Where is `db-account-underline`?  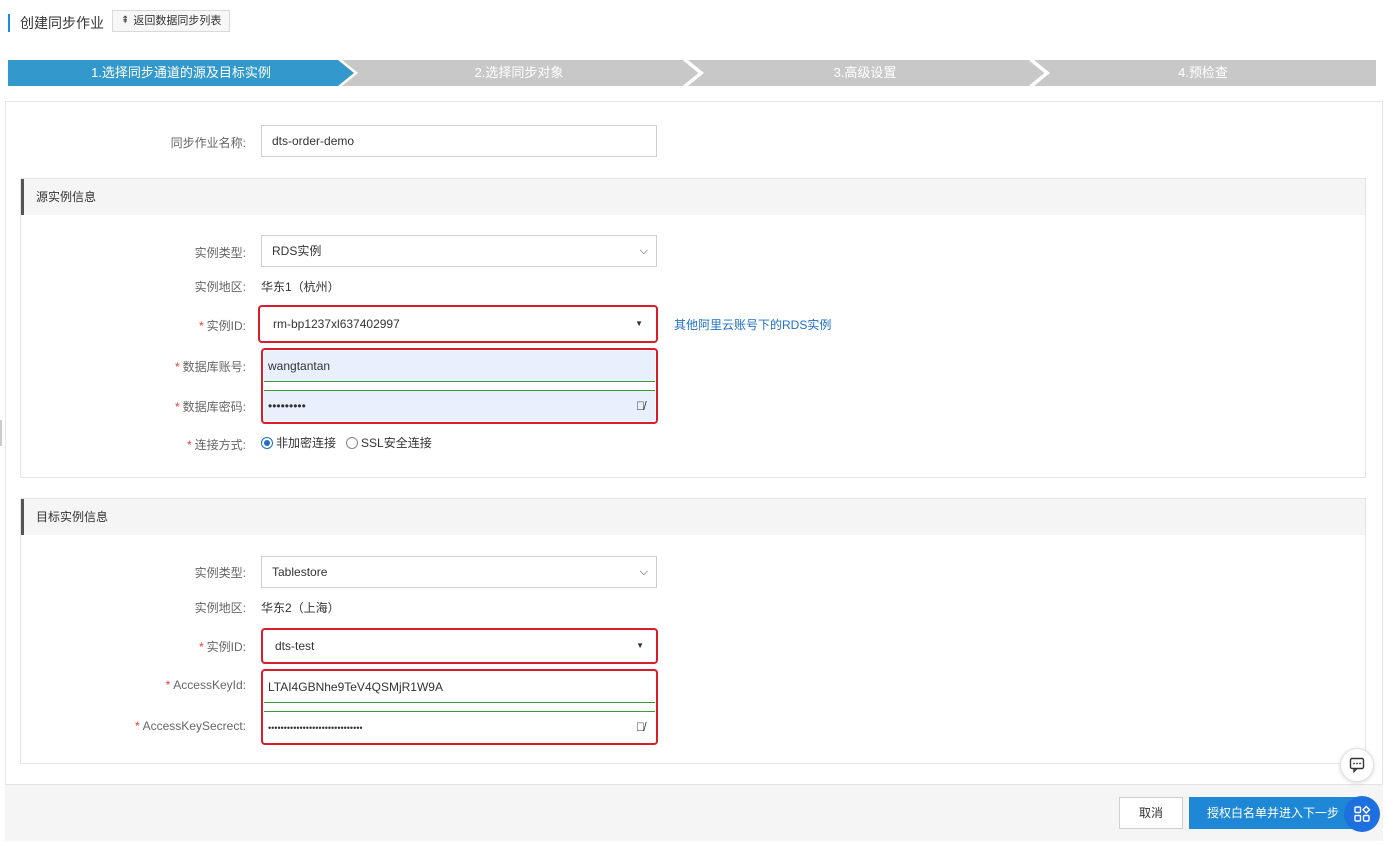 db-account-underline is located at coordinates (459, 381).